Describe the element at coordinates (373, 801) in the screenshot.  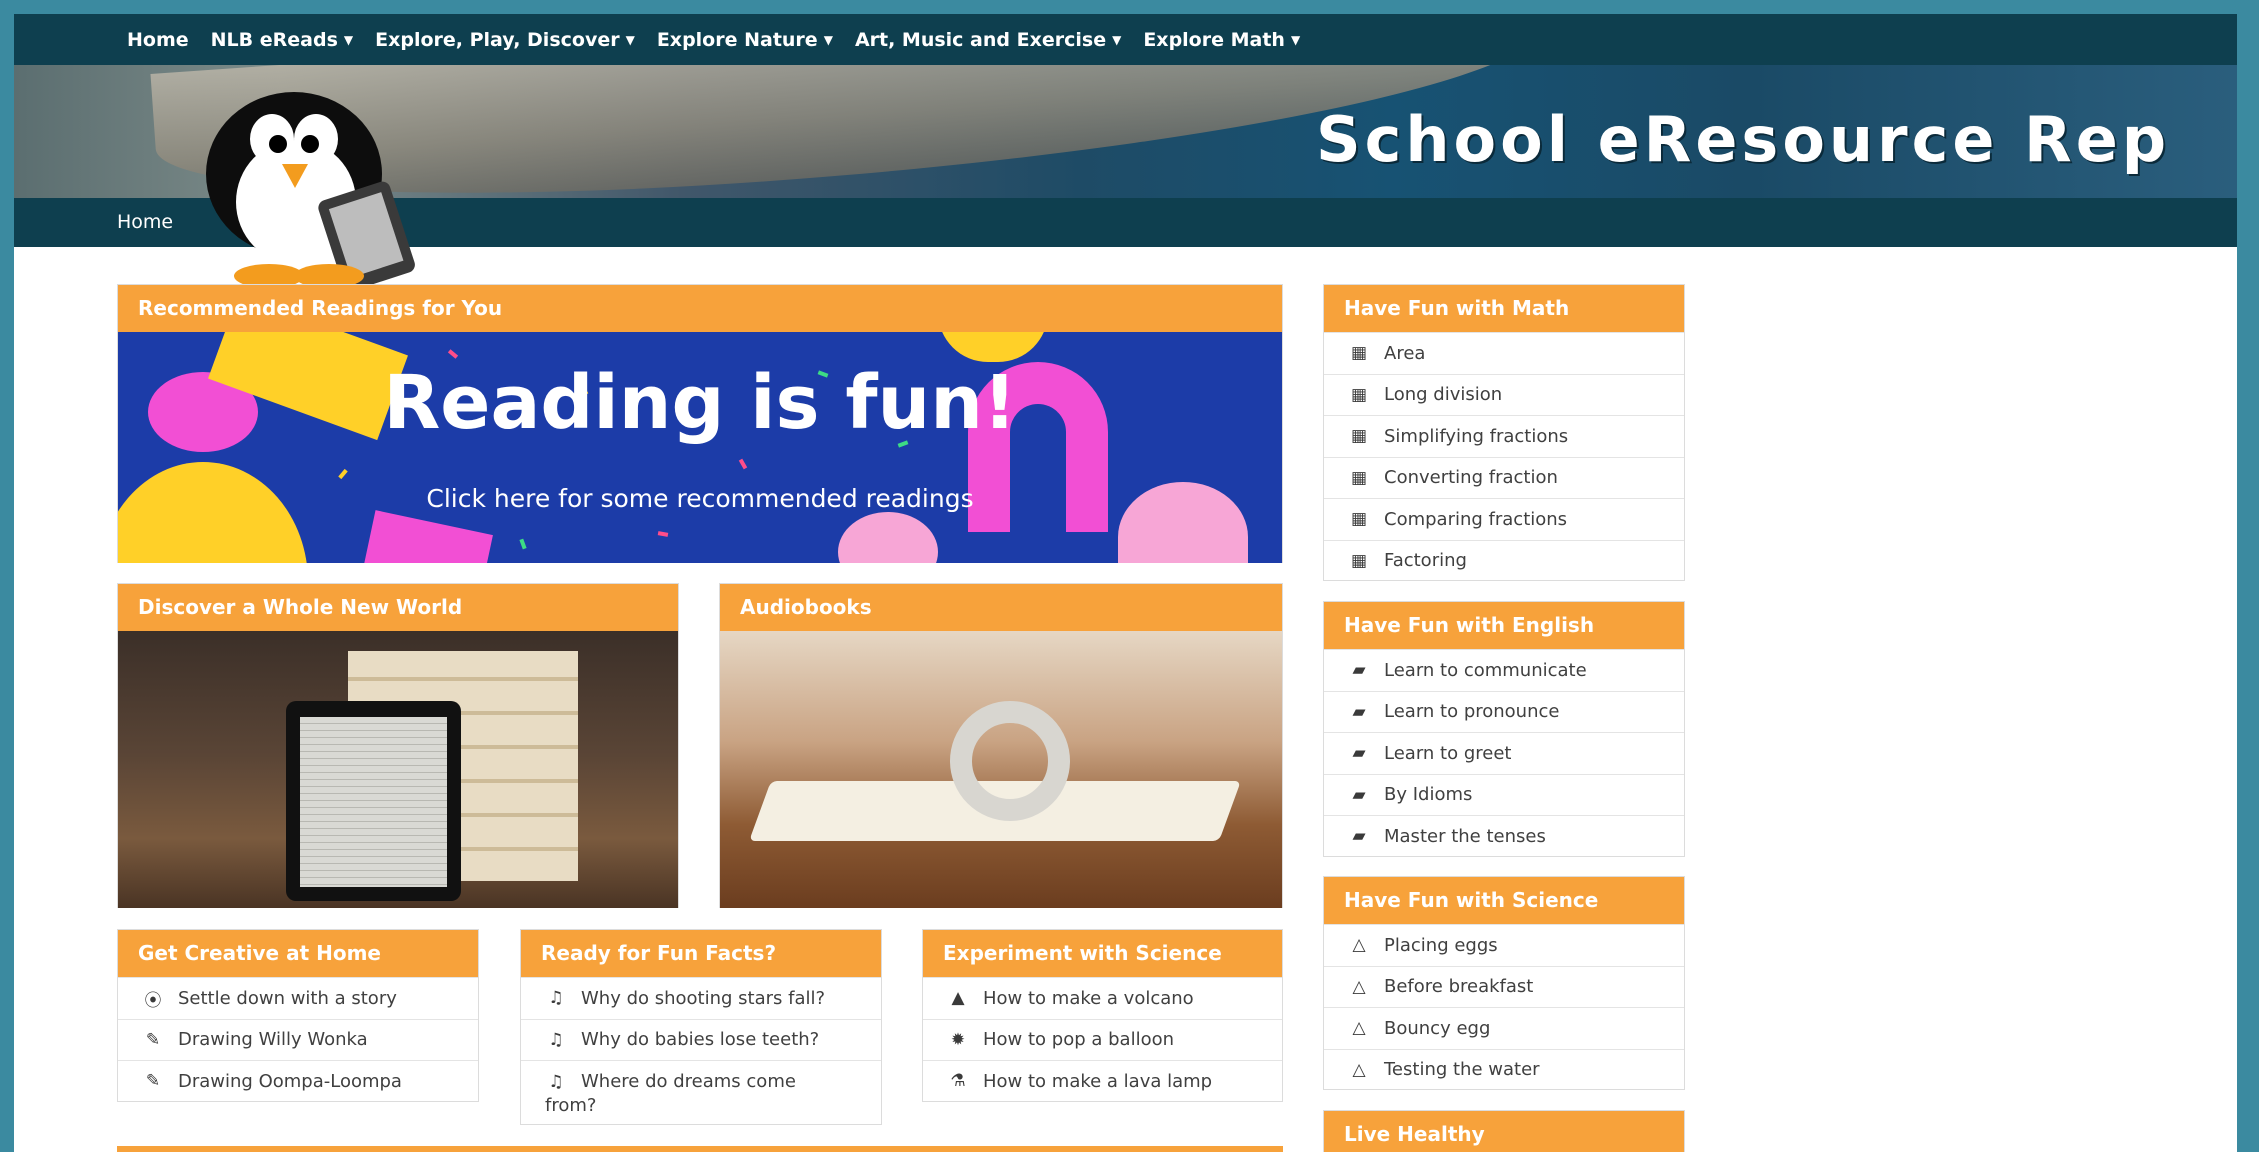
I see `ereader-device` at that location.